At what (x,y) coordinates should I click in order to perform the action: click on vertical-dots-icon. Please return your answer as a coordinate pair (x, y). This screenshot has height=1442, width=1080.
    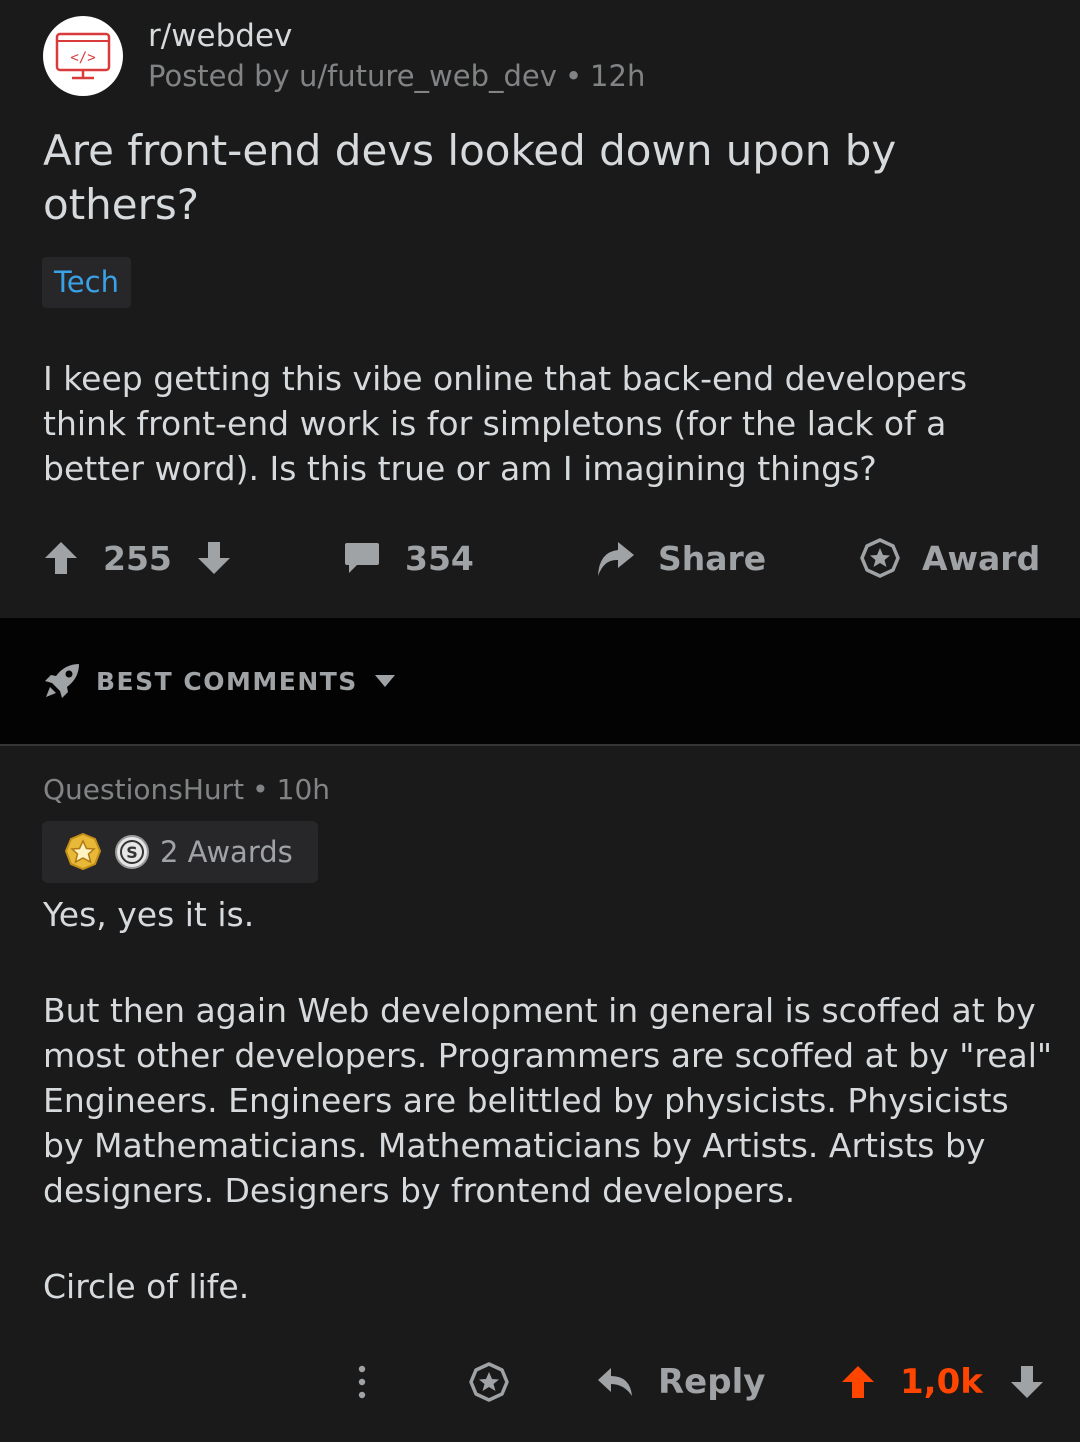
    Looking at the image, I should click on (362, 1382).